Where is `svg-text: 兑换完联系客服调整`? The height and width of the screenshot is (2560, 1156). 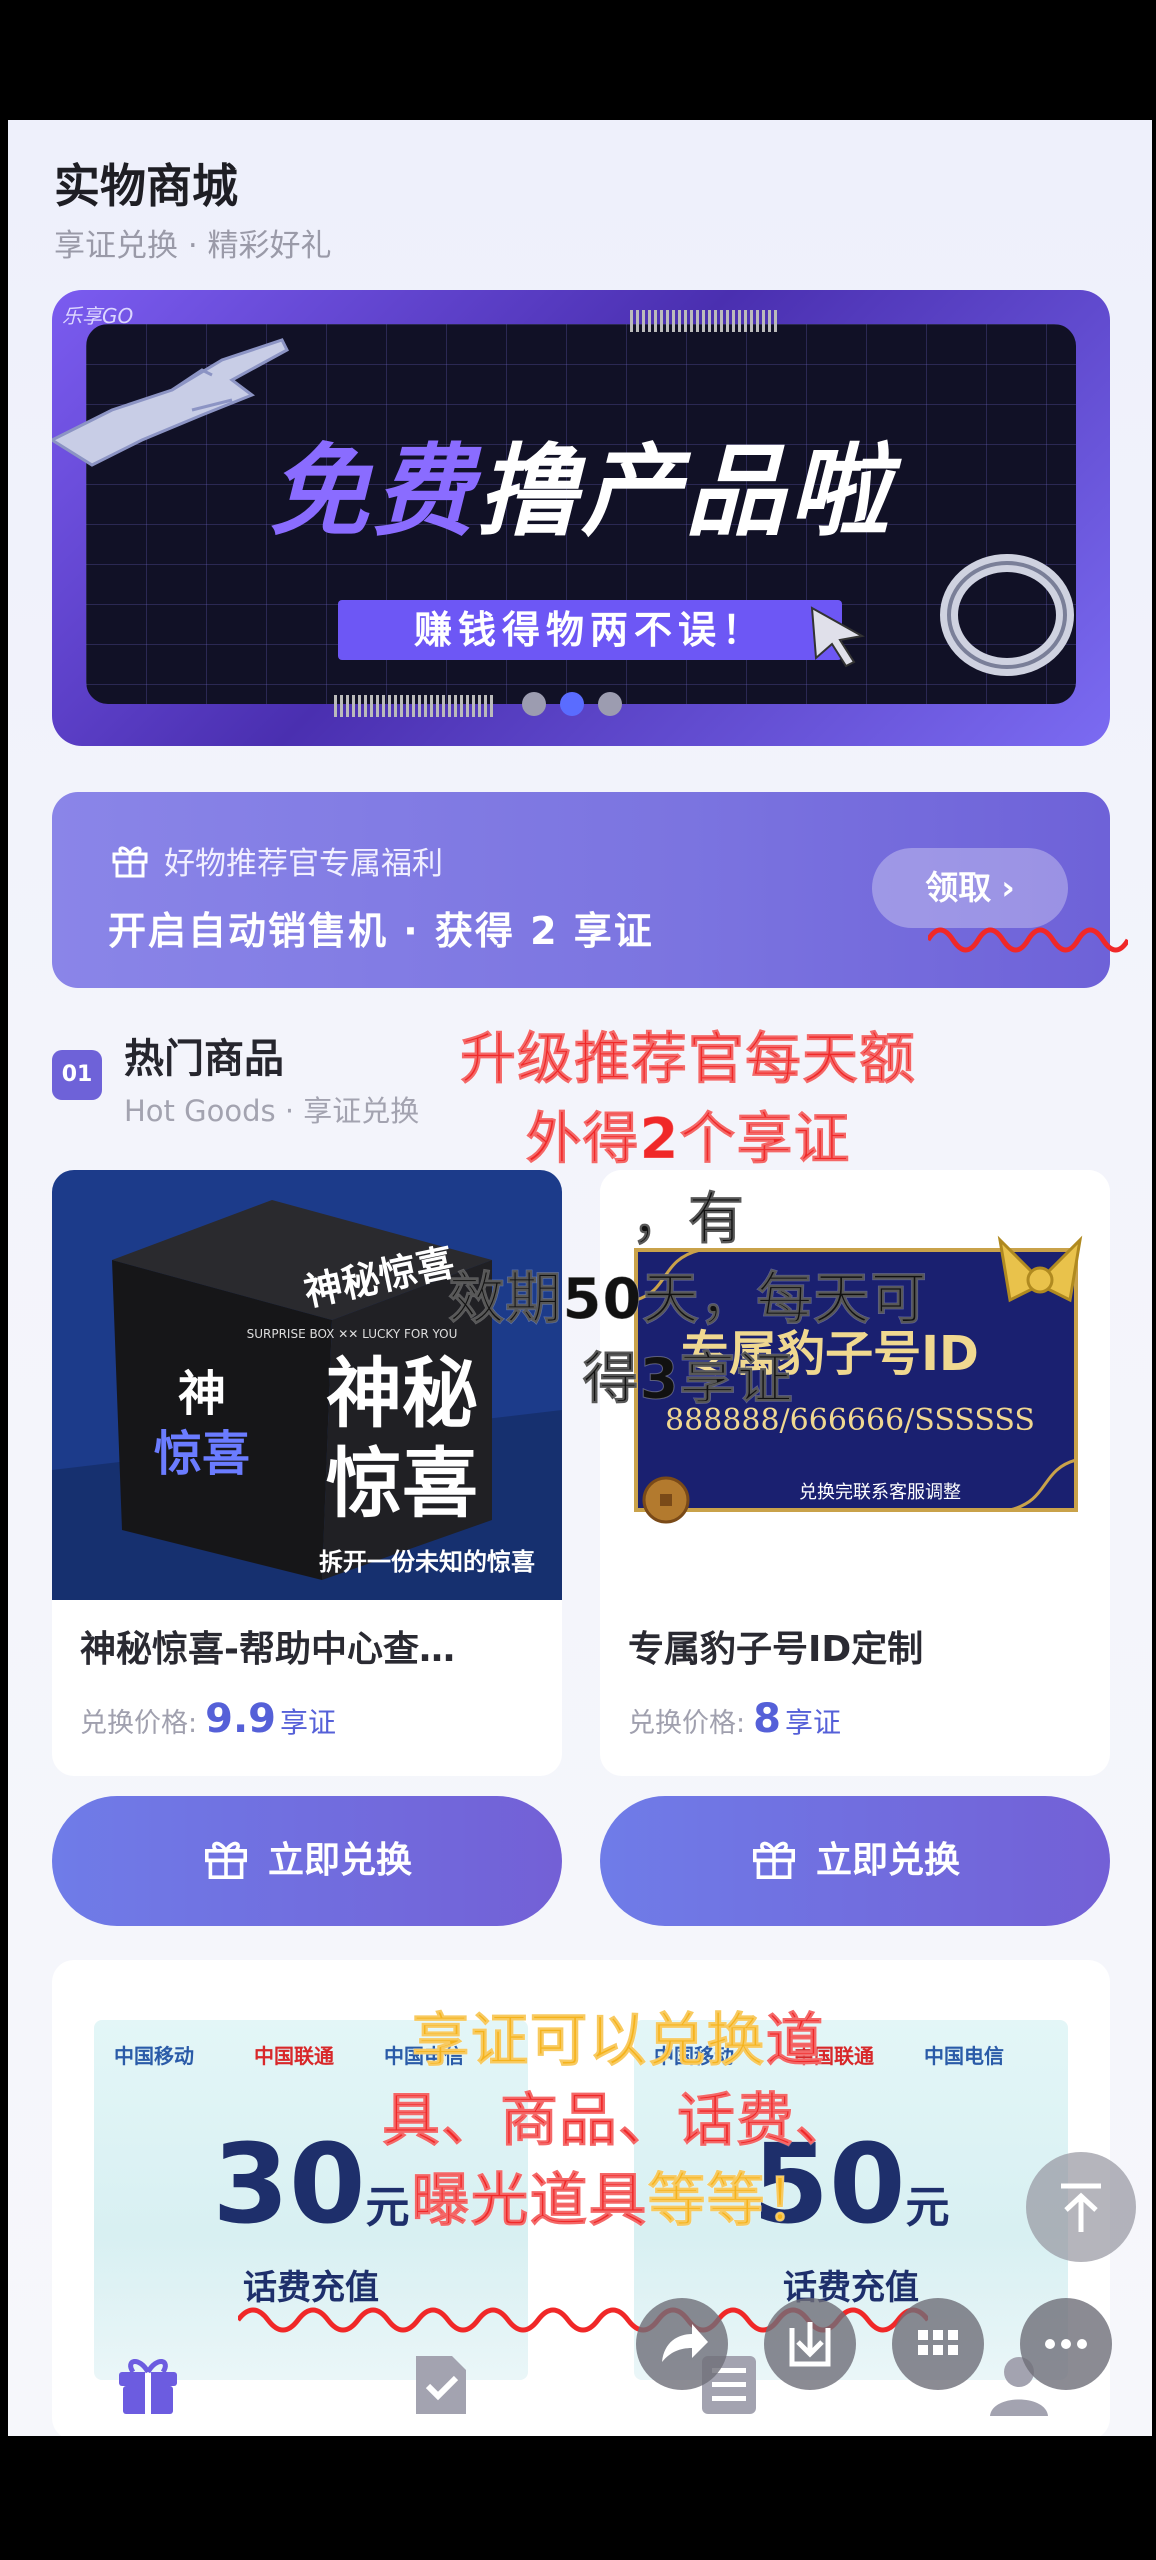
svg-text: 兑换完联系客服调整 is located at coordinates (880, 1492).